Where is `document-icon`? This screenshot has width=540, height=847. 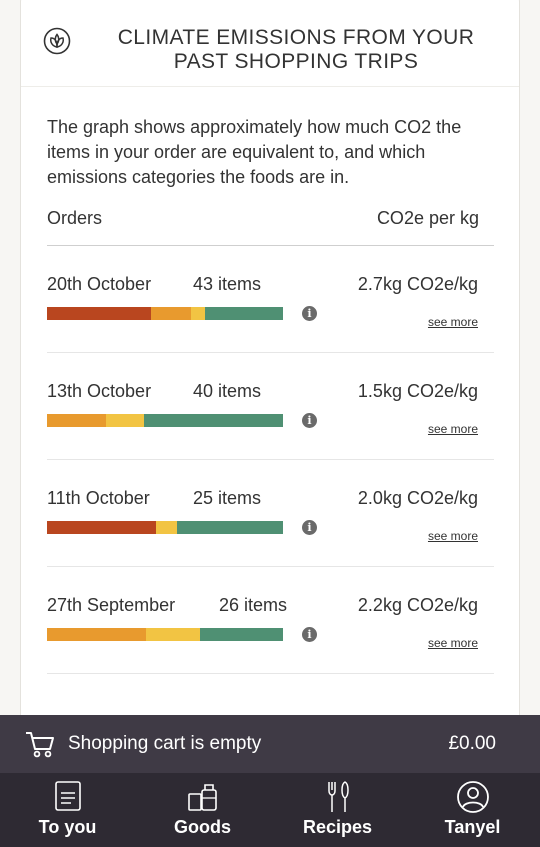
document-icon is located at coordinates (67, 796).